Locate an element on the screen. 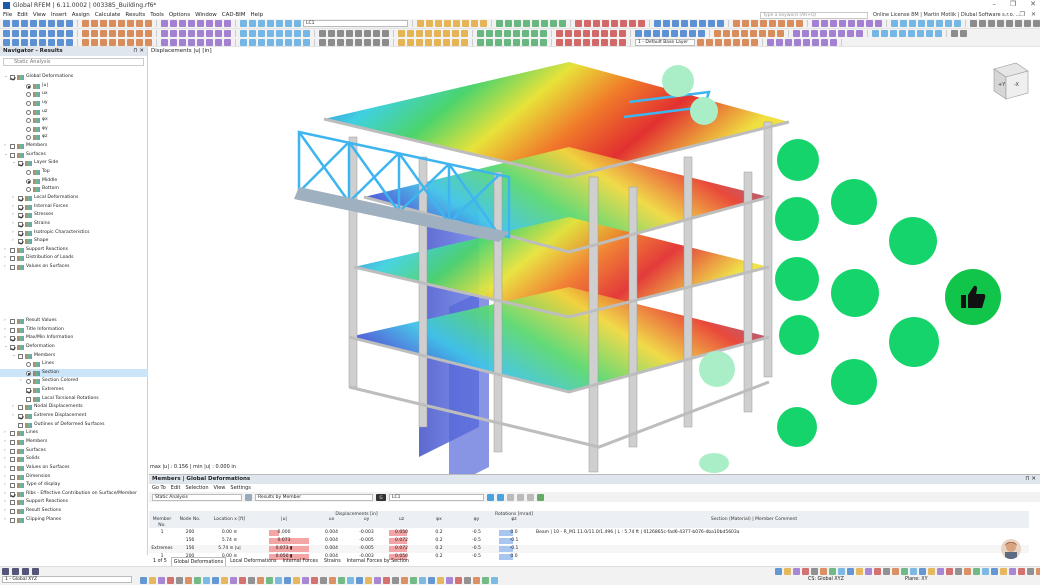  pager: 1 of 5 is located at coordinates (160, 561).